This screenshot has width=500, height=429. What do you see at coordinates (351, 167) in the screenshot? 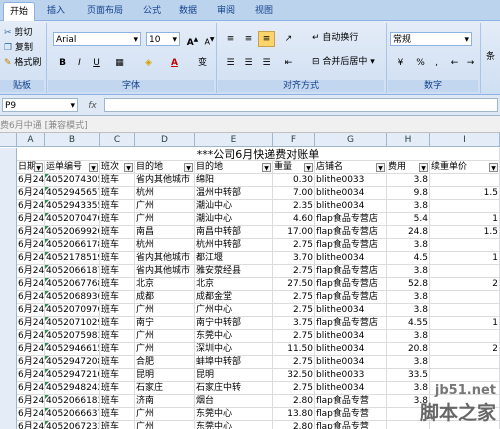
I see `table-header-cell: 店铺名 ▼` at bounding box center [351, 167].